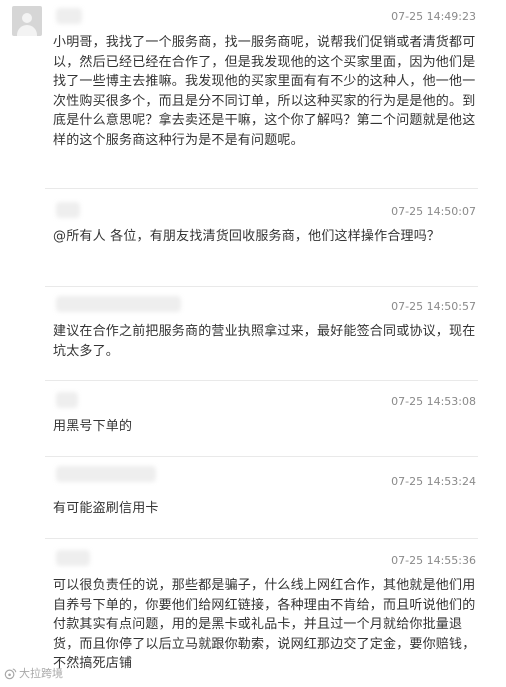  Describe the element at coordinates (433, 481) in the screenshot. I see `message-timestamp: 07-25 14:53:24` at that location.